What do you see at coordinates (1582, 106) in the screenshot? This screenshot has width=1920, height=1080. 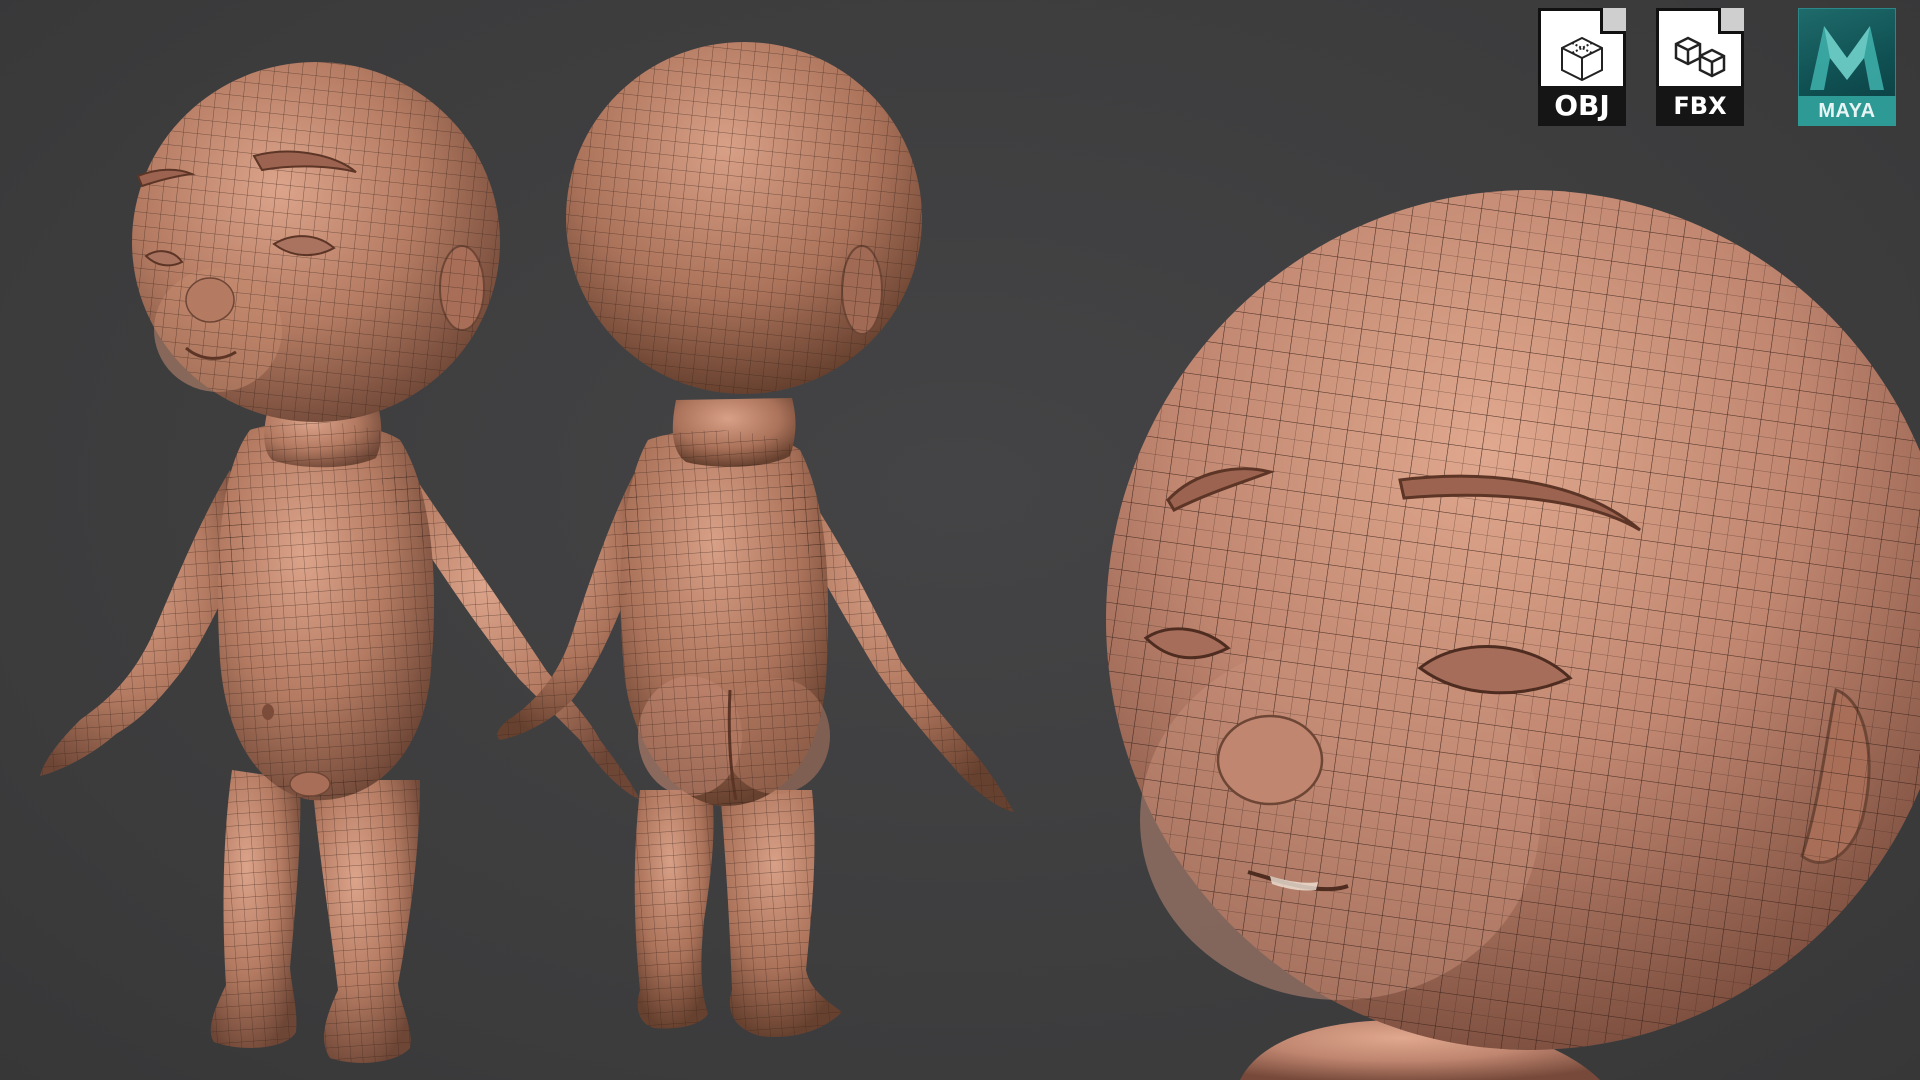 I see `obj-format-label: OBJ` at bounding box center [1582, 106].